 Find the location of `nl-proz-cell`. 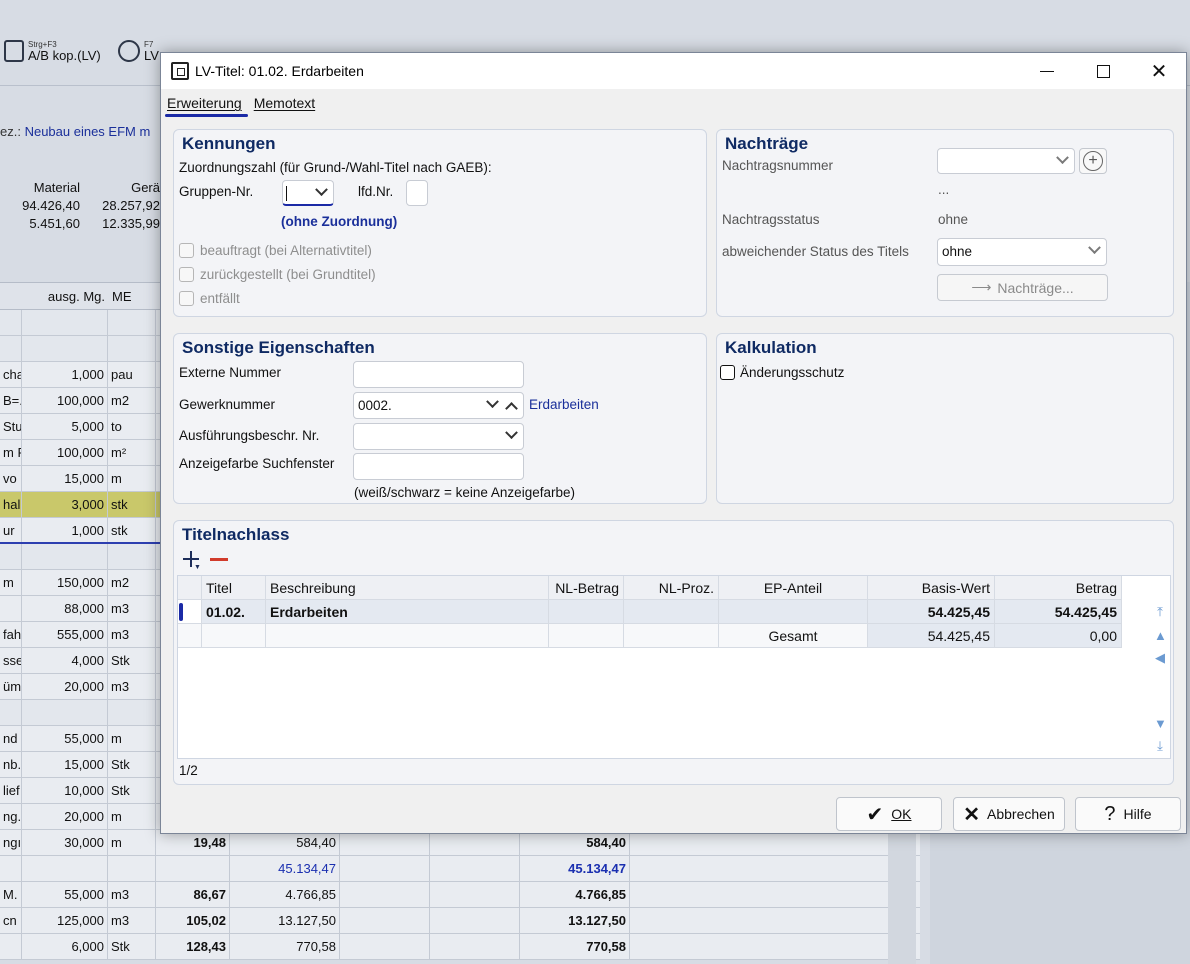

nl-proz-cell is located at coordinates (671, 612).